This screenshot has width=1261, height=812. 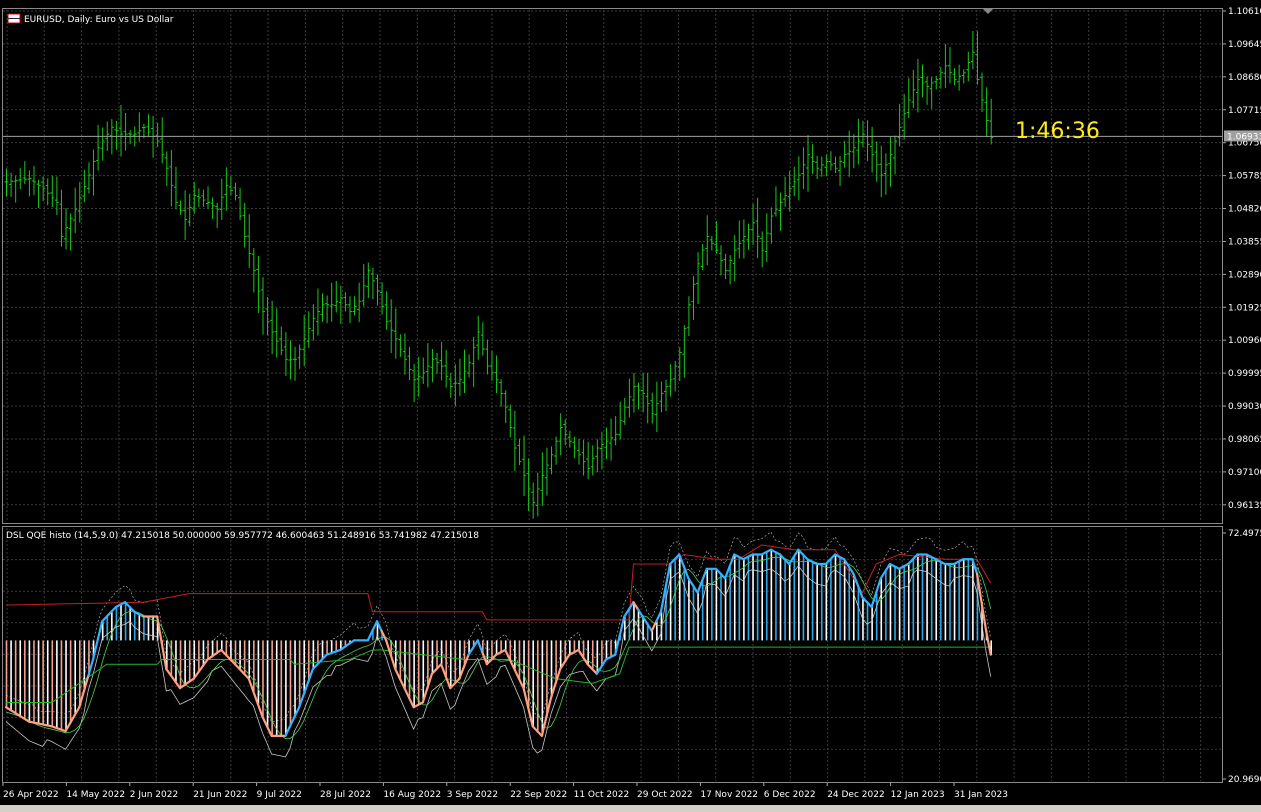 What do you see at coordinates (1241, 657) in the screenshot?
I see `indicator-axis: 72.4975 20.9690` at bounding box center [1241, 657].